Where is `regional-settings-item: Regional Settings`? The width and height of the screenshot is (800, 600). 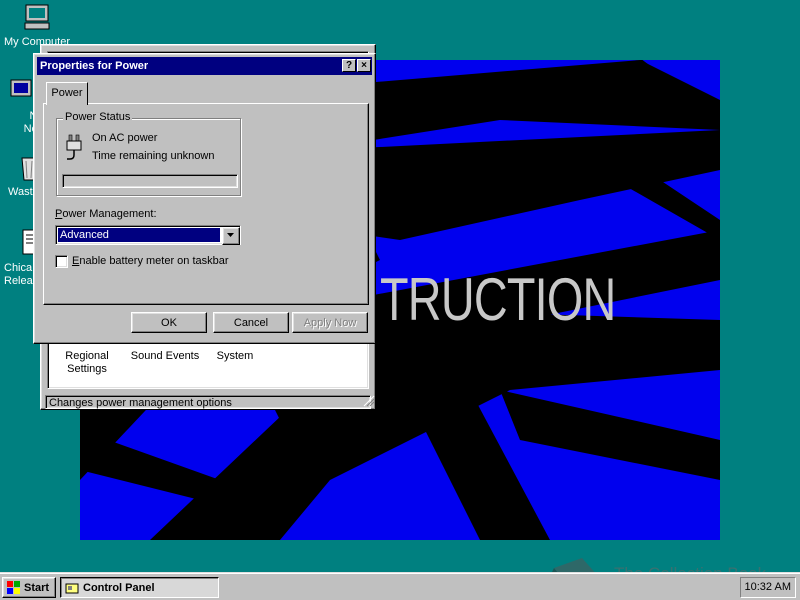 regional-settings-item: Regional Settings is located at coordinates (87, 363).